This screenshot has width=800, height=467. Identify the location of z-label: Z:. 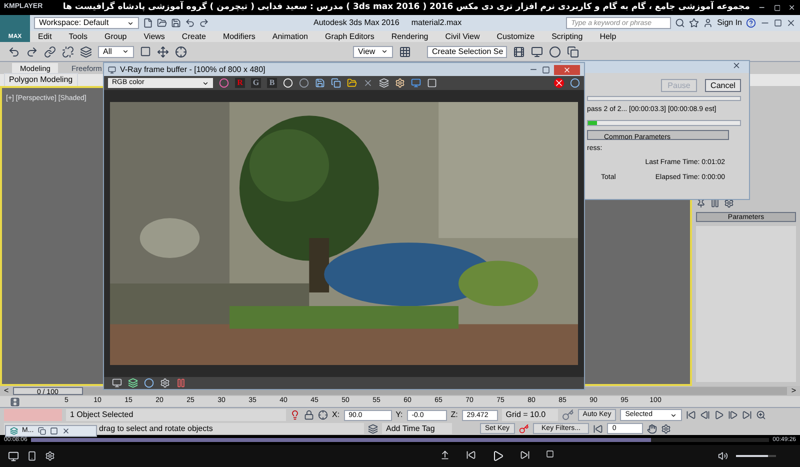
(454, 415).